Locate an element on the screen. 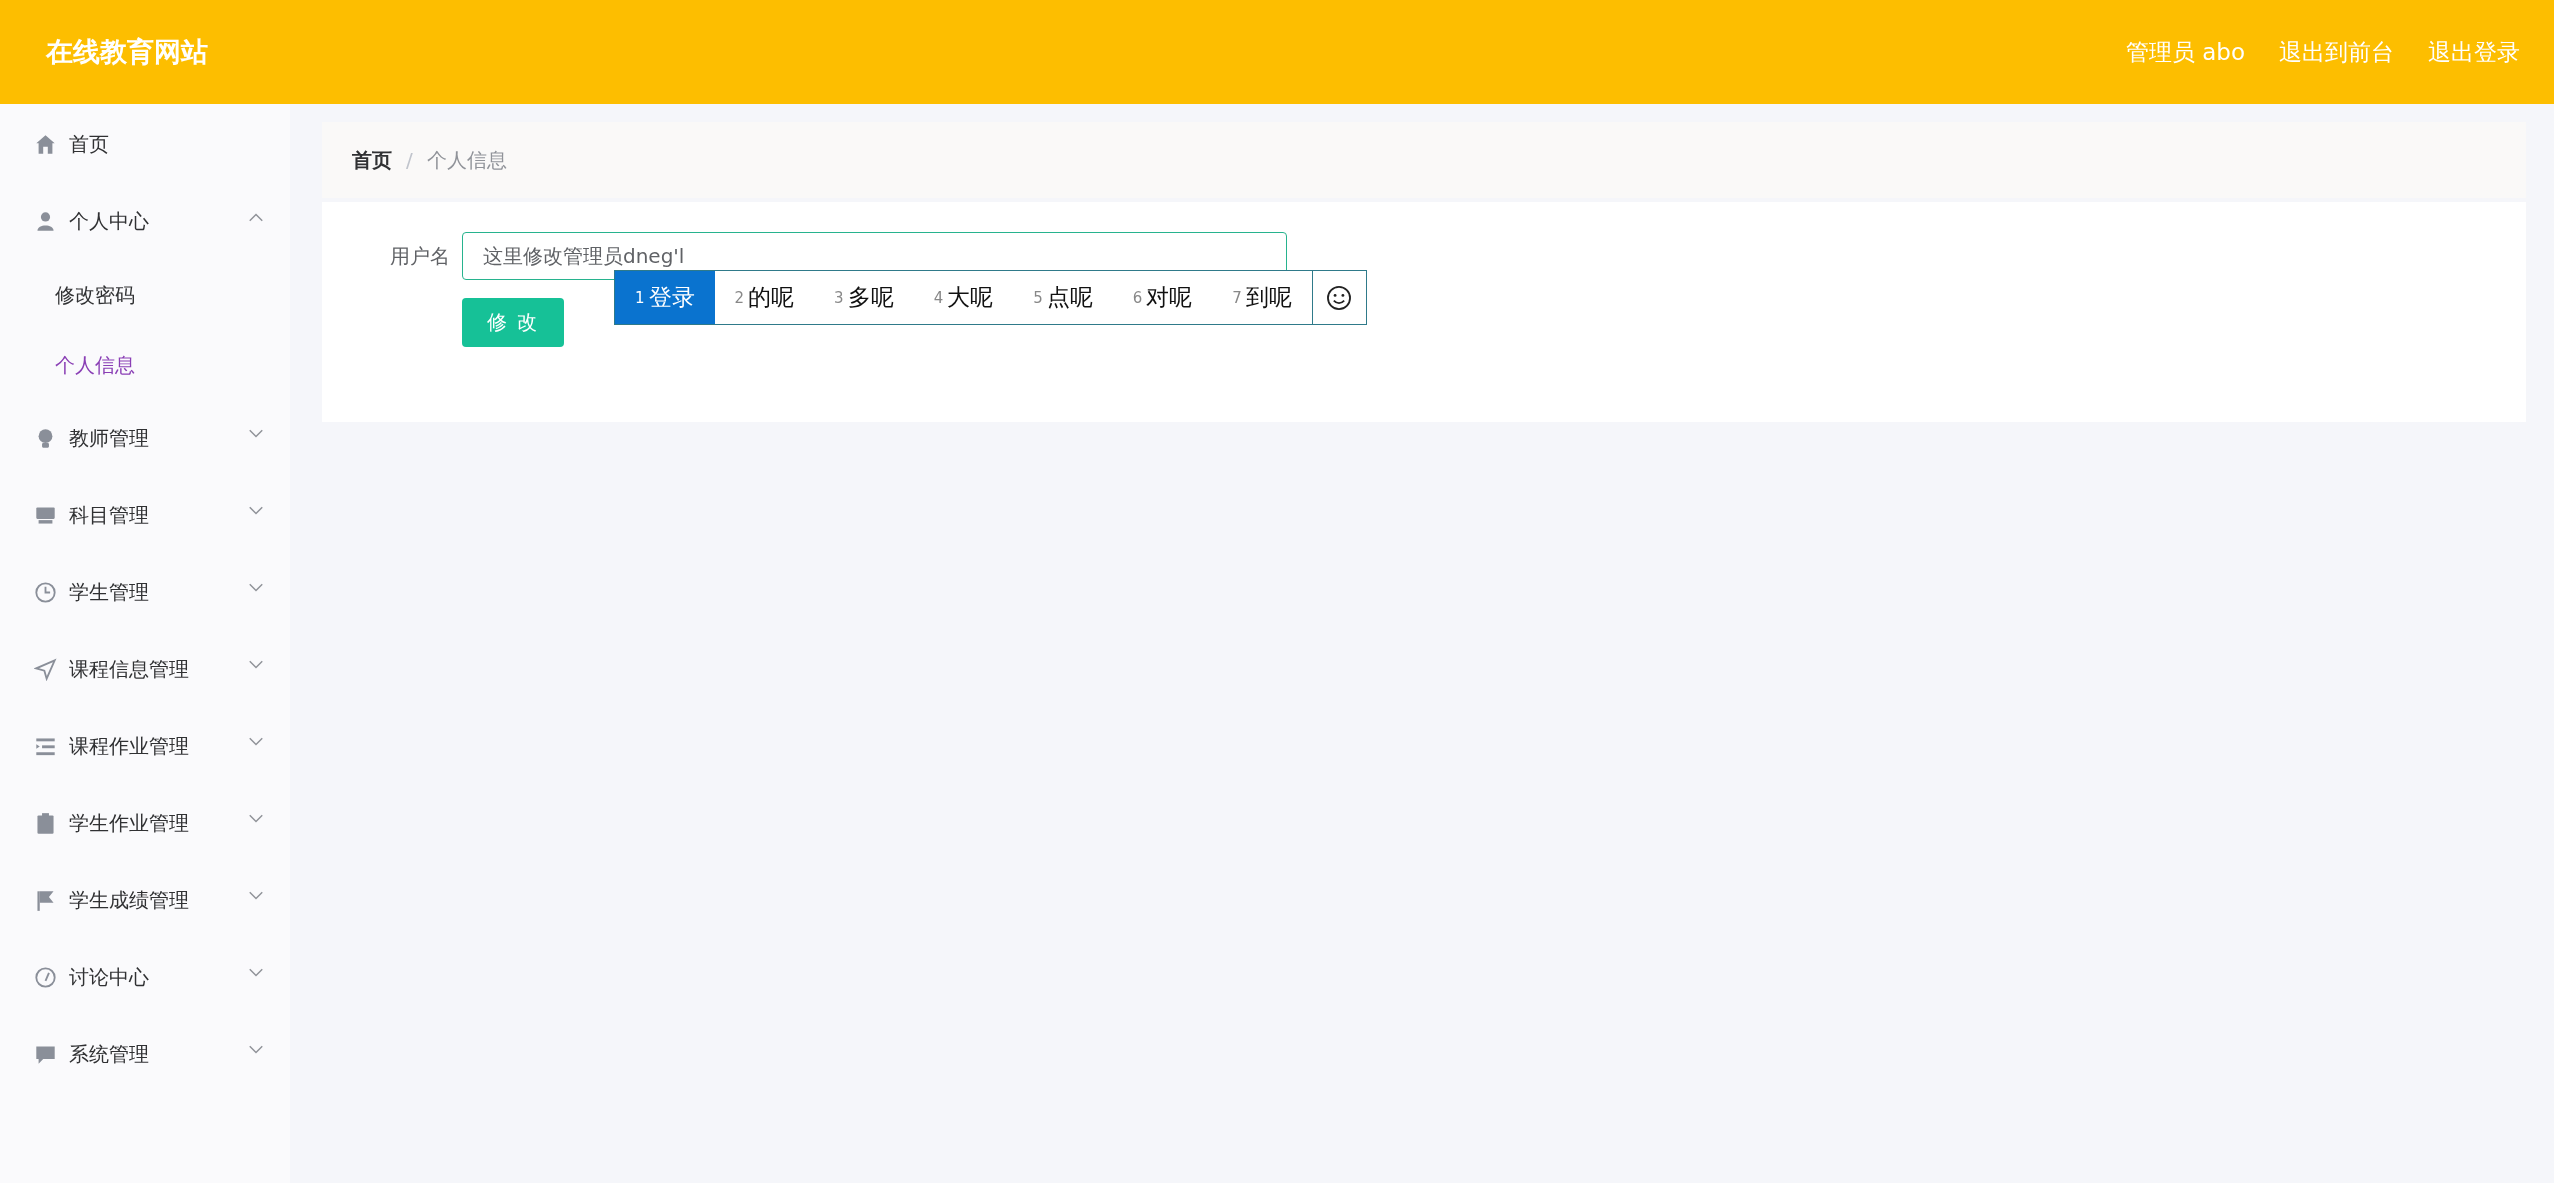  sidebar-item: 系统管理 is located at coordinates (145, 1054).